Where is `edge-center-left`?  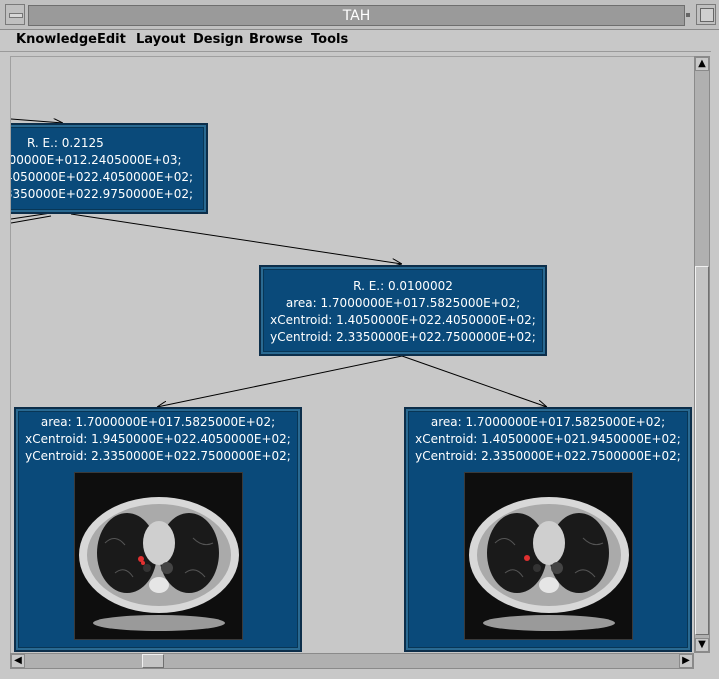 edge-center-left is located at coordinates (280, 381).